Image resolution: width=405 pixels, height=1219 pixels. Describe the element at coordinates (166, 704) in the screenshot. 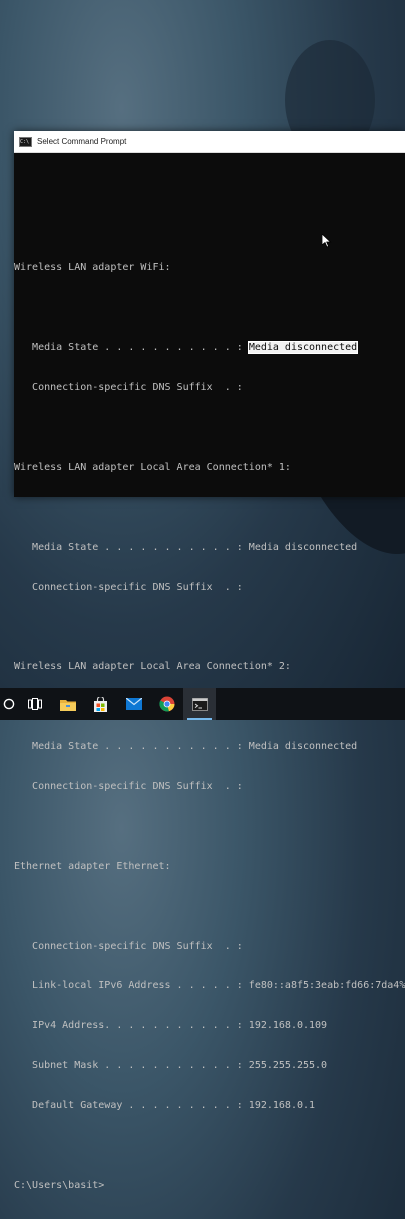

I see `chrome-icon` at that location.